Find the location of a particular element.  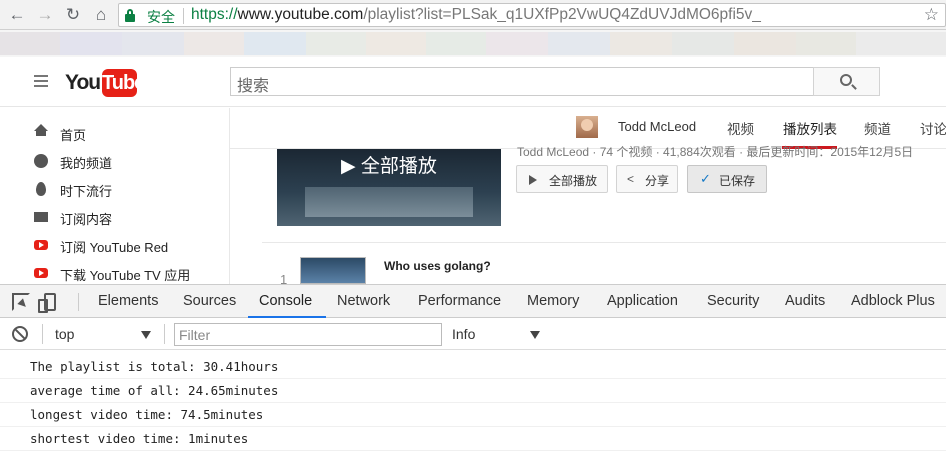

sidebar-item-youtube-red: 订阅 YouTube Red is located at coordinates (114, 245).